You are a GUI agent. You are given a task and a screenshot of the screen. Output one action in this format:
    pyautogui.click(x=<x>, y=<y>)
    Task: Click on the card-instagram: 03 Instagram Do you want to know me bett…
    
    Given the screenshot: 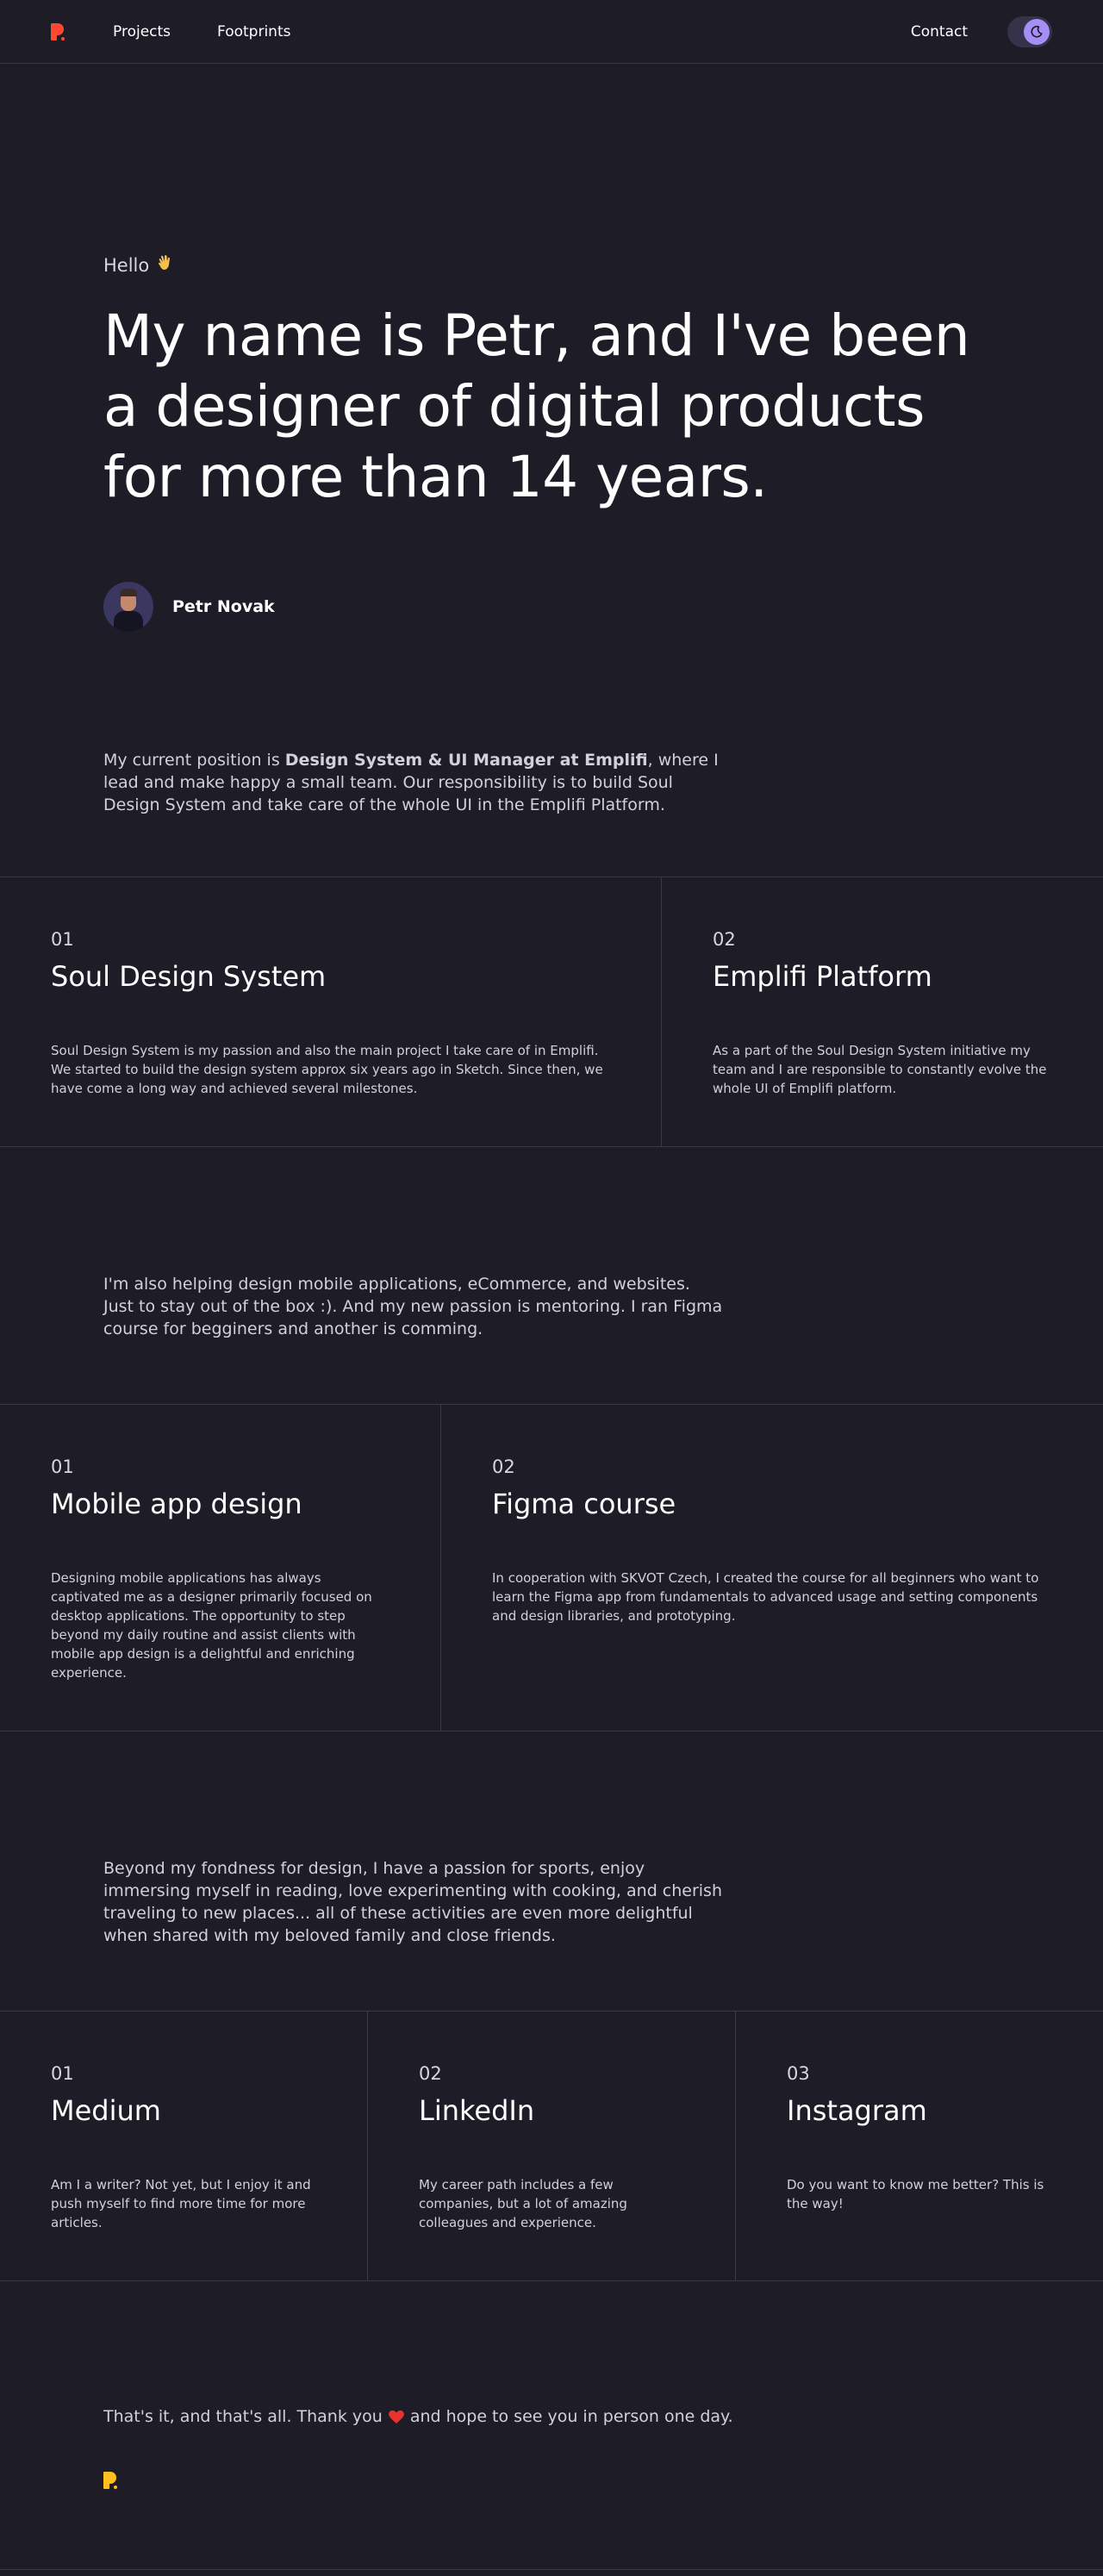 What is the action you would take?
    pyautogui.click(x=919, y=2146)
    